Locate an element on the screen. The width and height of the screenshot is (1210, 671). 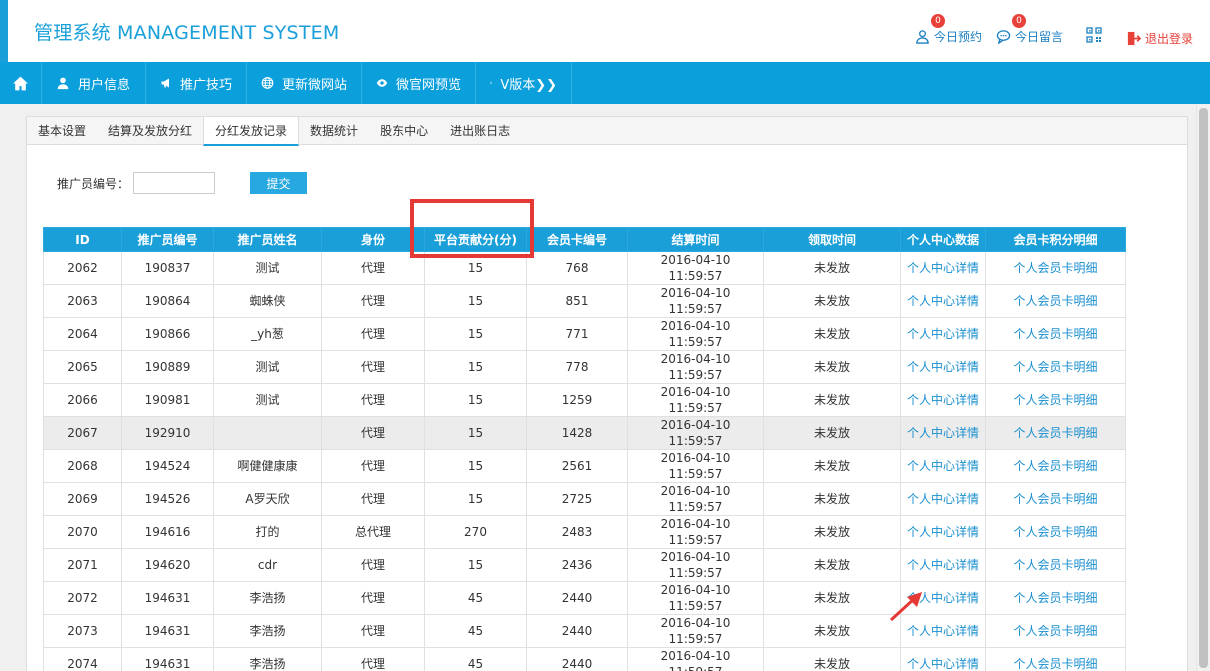
tab-shareholder-center: 股东中心 is located at coordinates (404, 131).